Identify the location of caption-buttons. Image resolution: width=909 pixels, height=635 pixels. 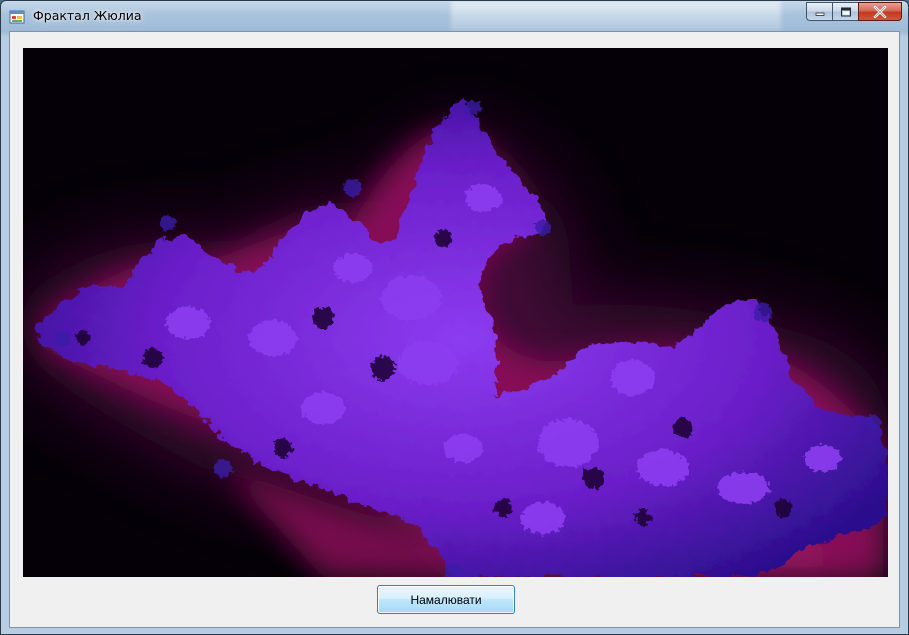
(854, 12).